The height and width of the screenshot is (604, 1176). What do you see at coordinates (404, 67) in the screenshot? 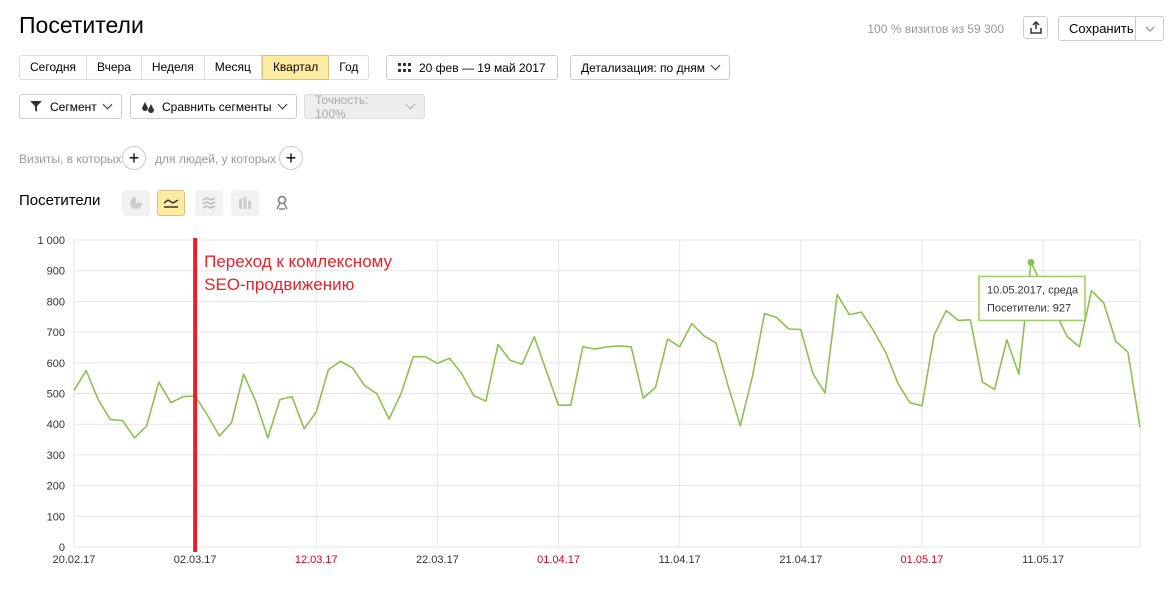
I see `calendar-icon` at bounding box center [404, 67].